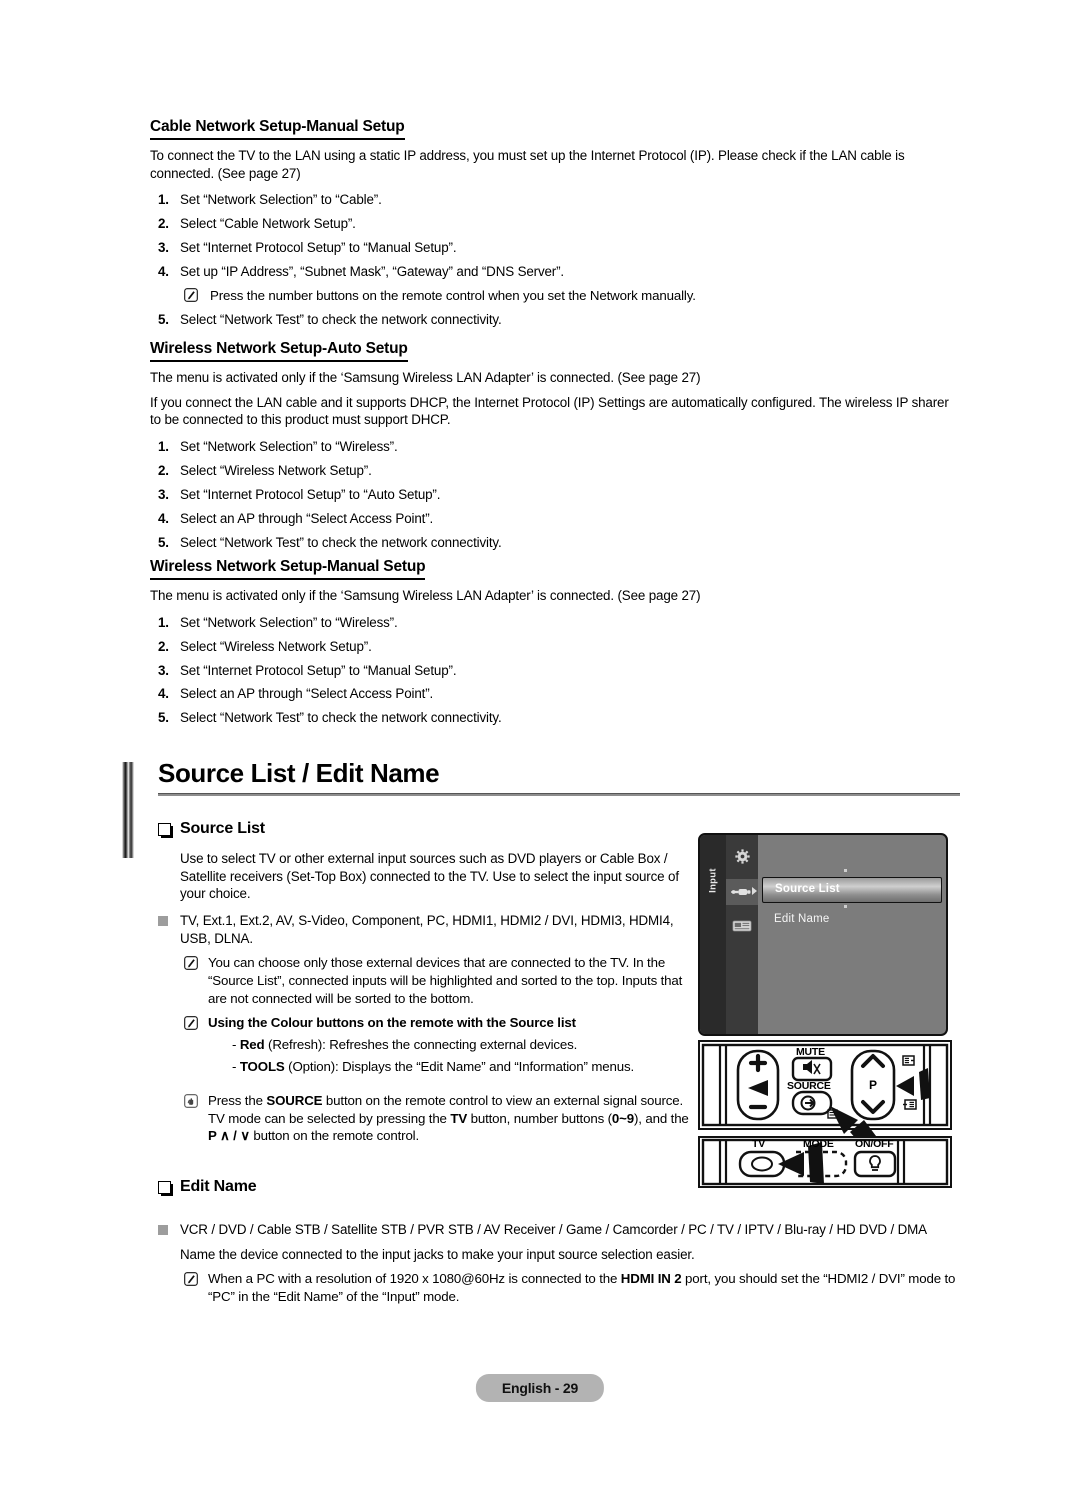 Image resolution: width=1080 pixels, height=1488 pixels. Describe the element at coordinates (559, 794) in the screenshot. I see `title-rule` at that location.